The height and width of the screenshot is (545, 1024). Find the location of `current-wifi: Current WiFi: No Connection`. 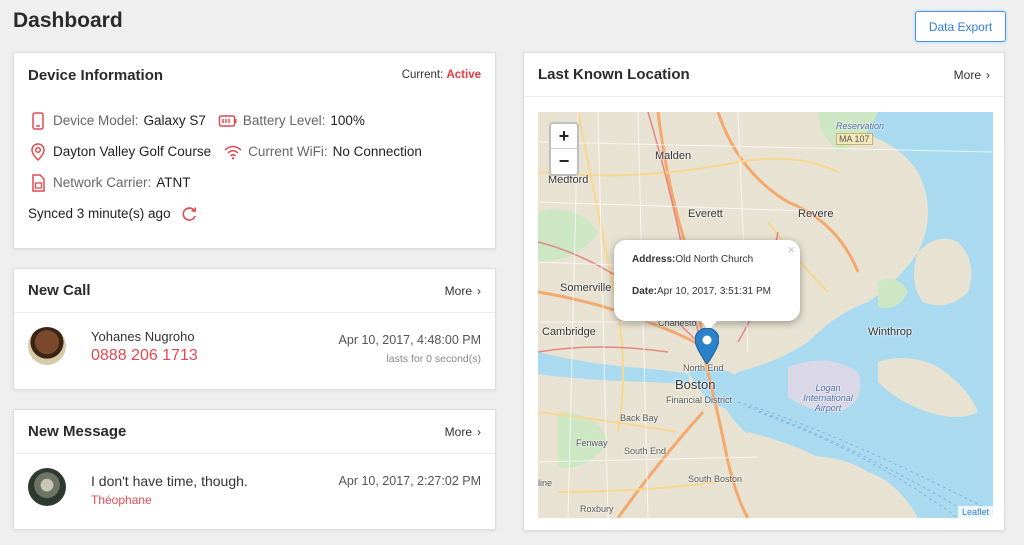

current-wifi: Current WiFi: No Connection is located at coordinates (322, 152).